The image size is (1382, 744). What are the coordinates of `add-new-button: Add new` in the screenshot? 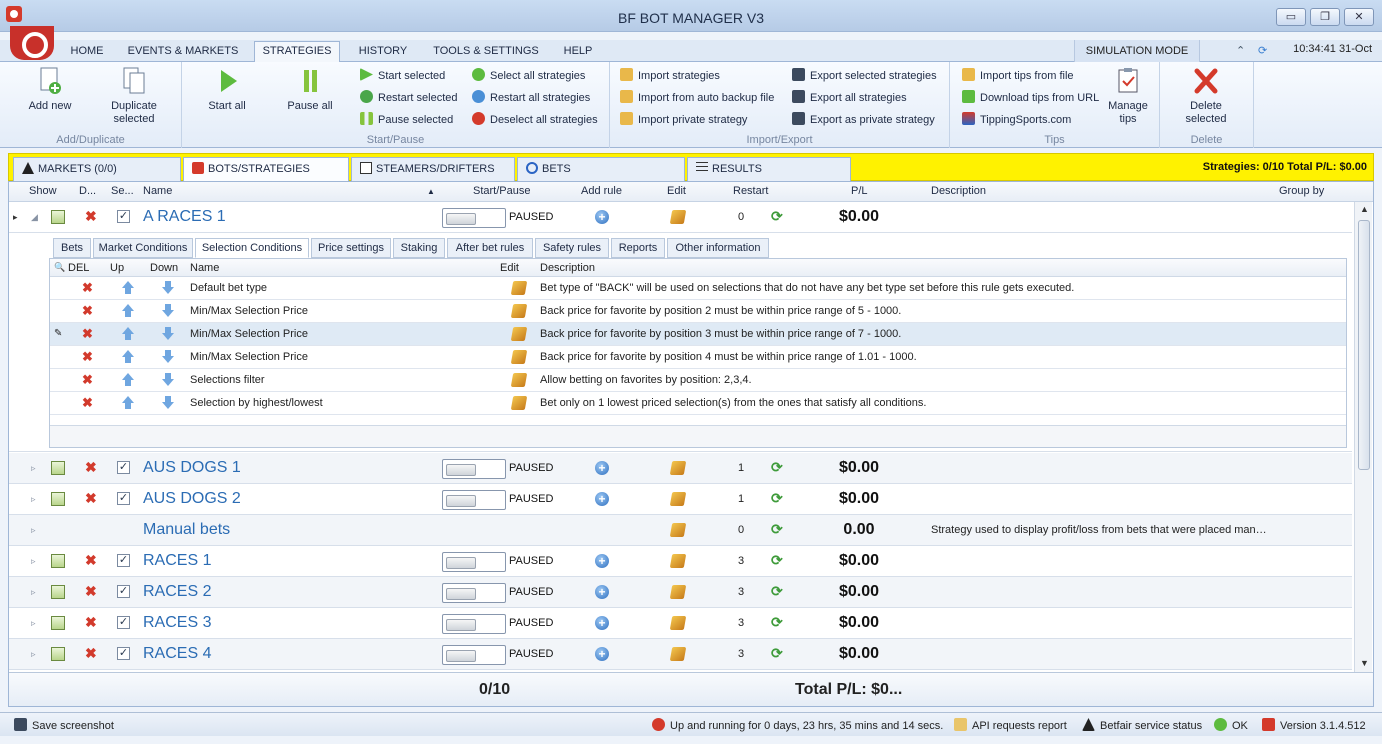 It's located at (50, 89).